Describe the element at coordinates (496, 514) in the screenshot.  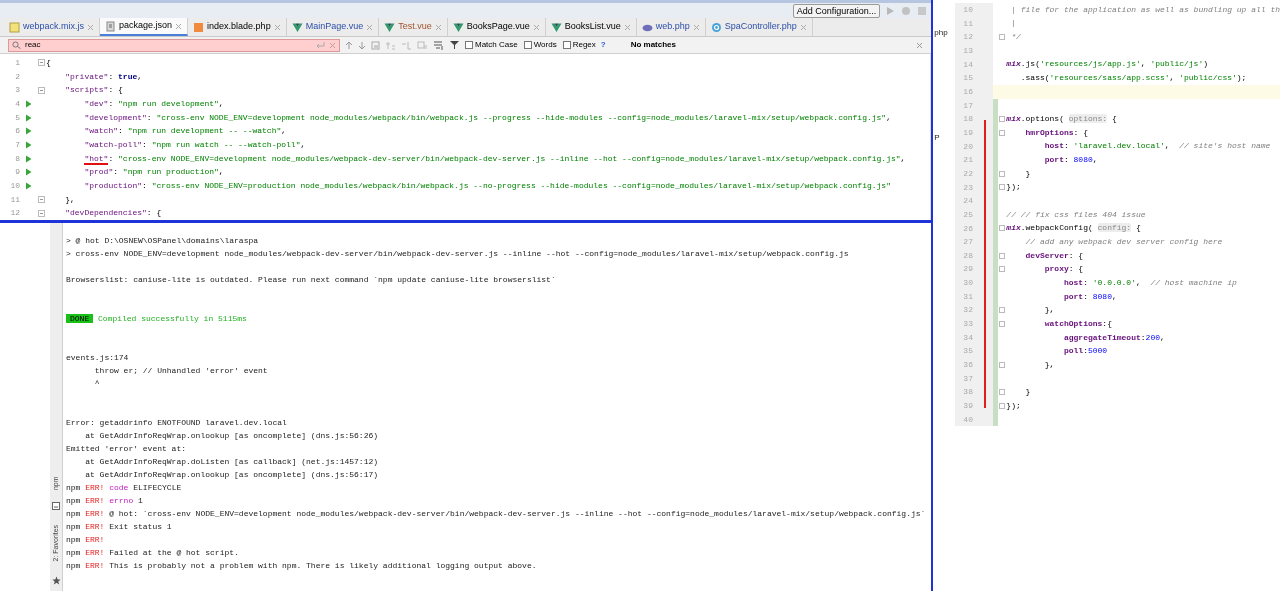
I see `terminal-line: npm ERR! @ hot: `cross-env NODE_ENV=development node_modules/webpack-dev-server/bin/webpack-dev-server.js --inline --hot --config=node_modules/laravel-mix/setup/webpack.config.js`` at that location.